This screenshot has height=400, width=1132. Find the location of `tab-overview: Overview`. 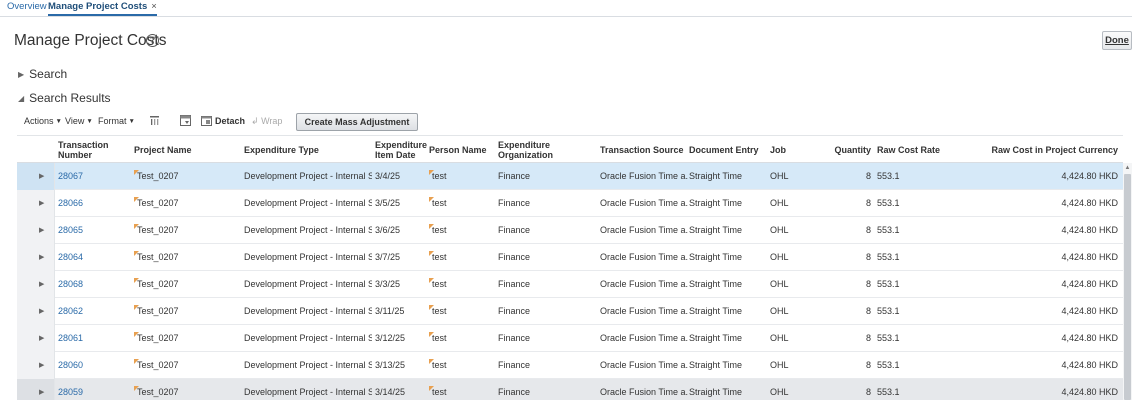

tab-overview: Overview is located at coordinates (27, 6).